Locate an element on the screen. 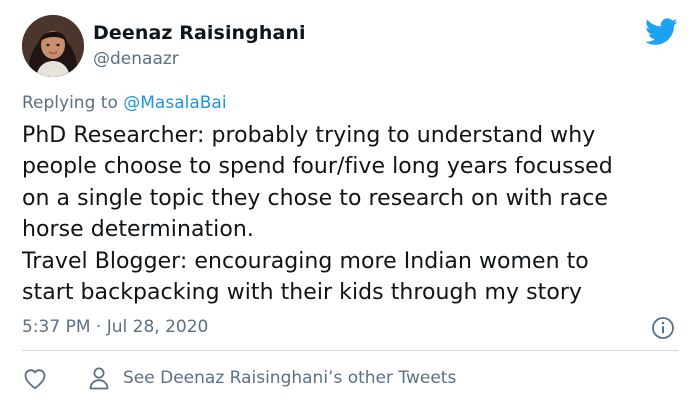  replying-prefix: Replying to is located at coordinates (70, 103).